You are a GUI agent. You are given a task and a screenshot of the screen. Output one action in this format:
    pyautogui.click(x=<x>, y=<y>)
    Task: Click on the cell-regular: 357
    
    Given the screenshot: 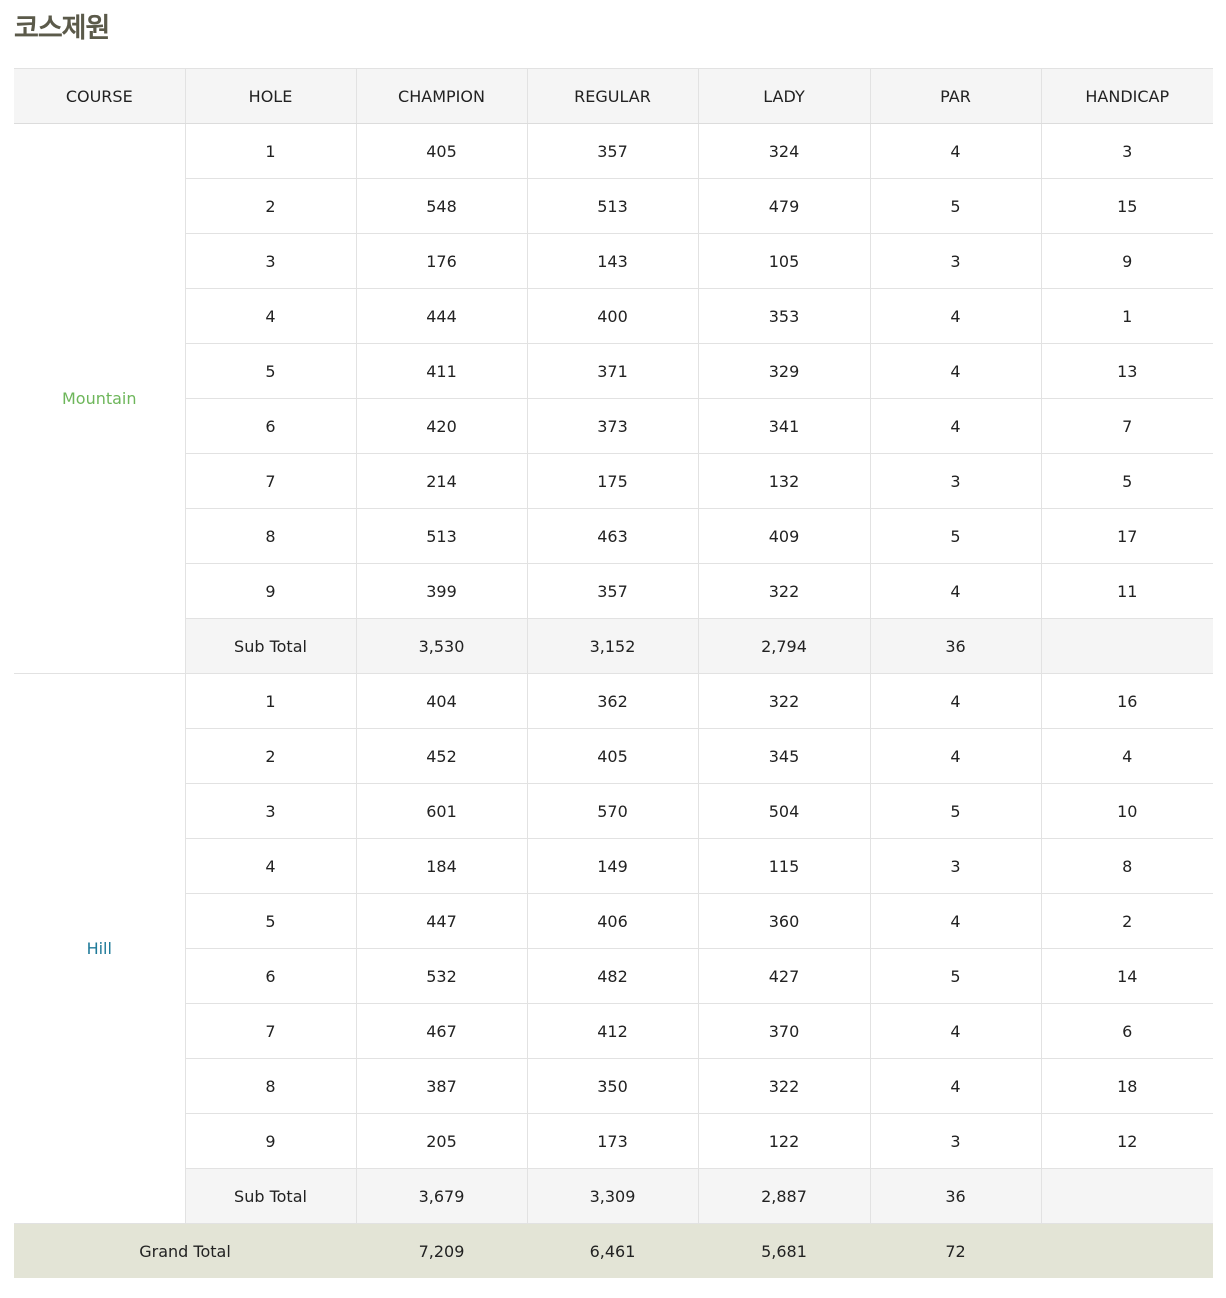 What is the action you would take?
    pyautogui.click(x=612, y=151)
    